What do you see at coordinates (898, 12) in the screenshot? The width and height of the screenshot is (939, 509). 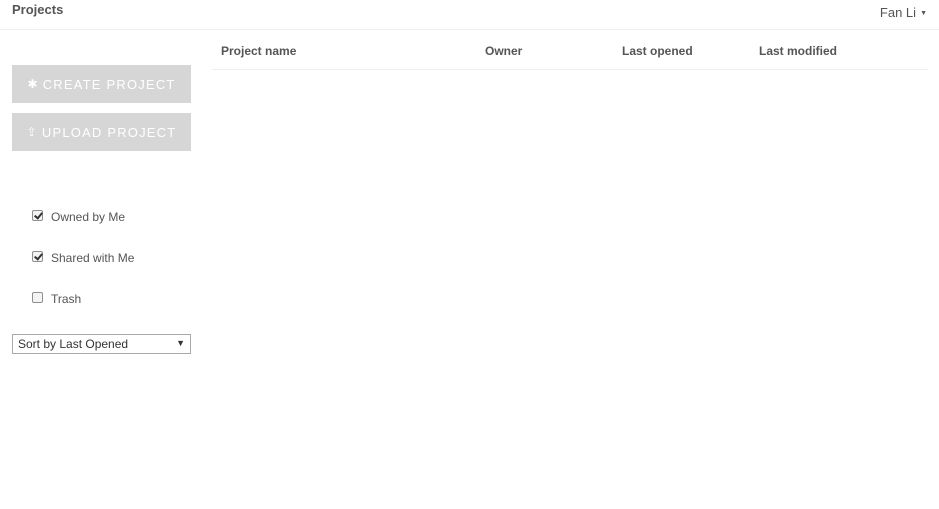 I see `user-name: Fan Li` at bounding box center [898, 12].